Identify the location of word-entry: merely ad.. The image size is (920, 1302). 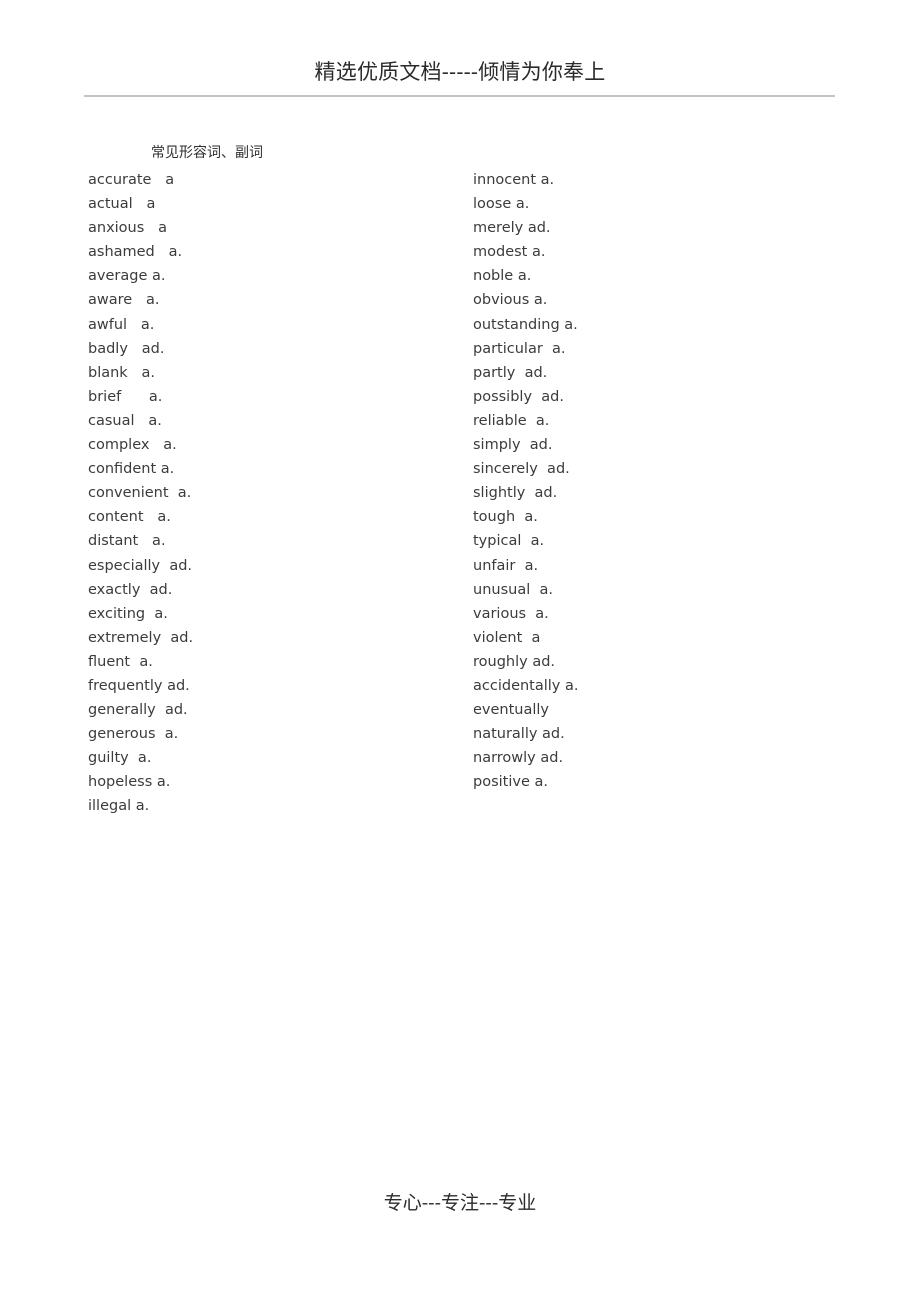
(512, 228).